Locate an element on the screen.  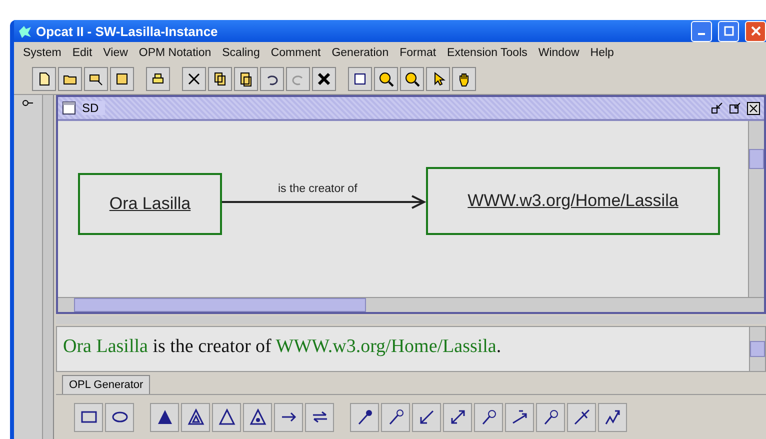
menu-item: Generation is located at coordinates (360, 53).